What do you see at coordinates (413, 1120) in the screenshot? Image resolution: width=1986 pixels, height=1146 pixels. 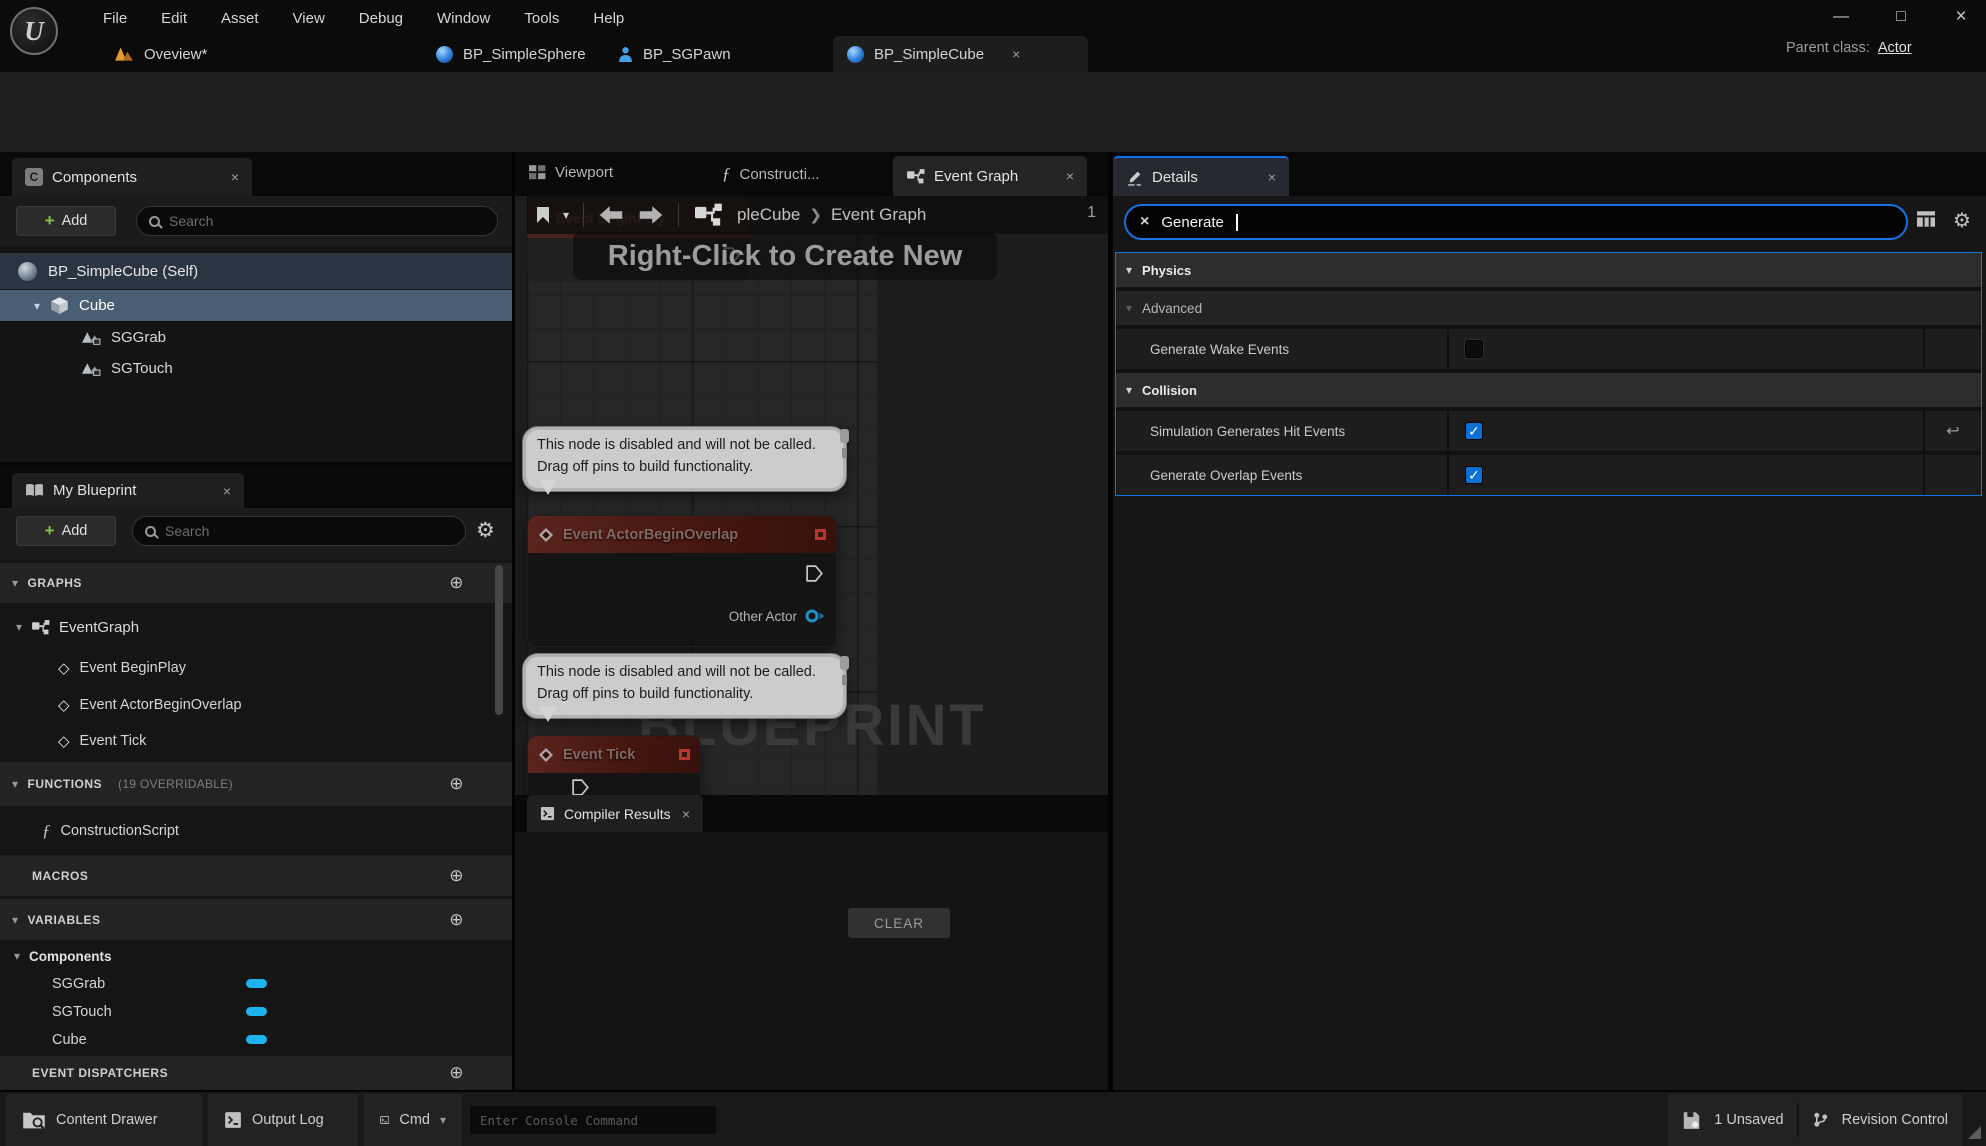 I see `cmd-button: Cmd ▾` at bounding box center [413, 1120].